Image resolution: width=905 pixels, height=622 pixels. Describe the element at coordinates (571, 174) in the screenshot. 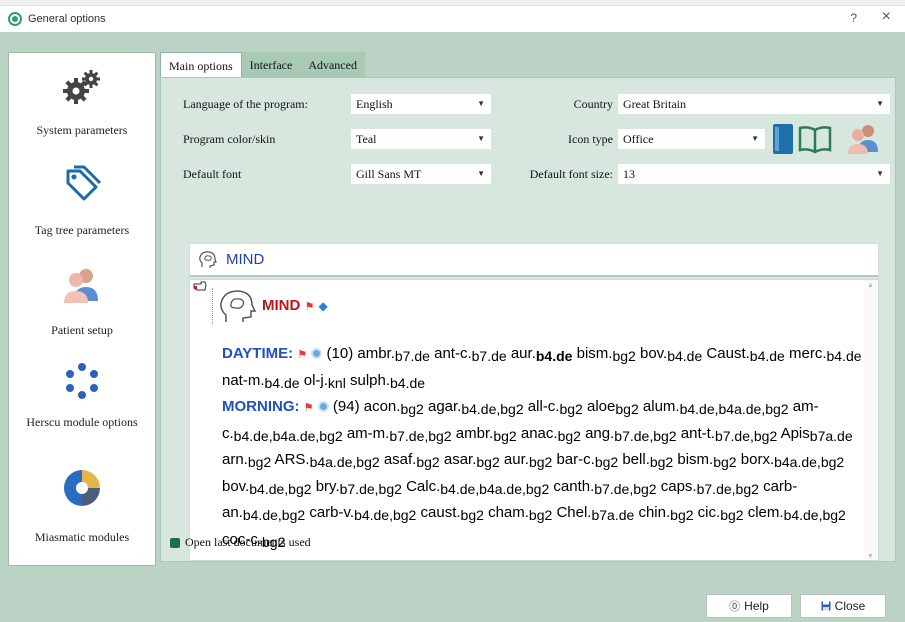

I see `font-size-label: Default font size:` at that location.